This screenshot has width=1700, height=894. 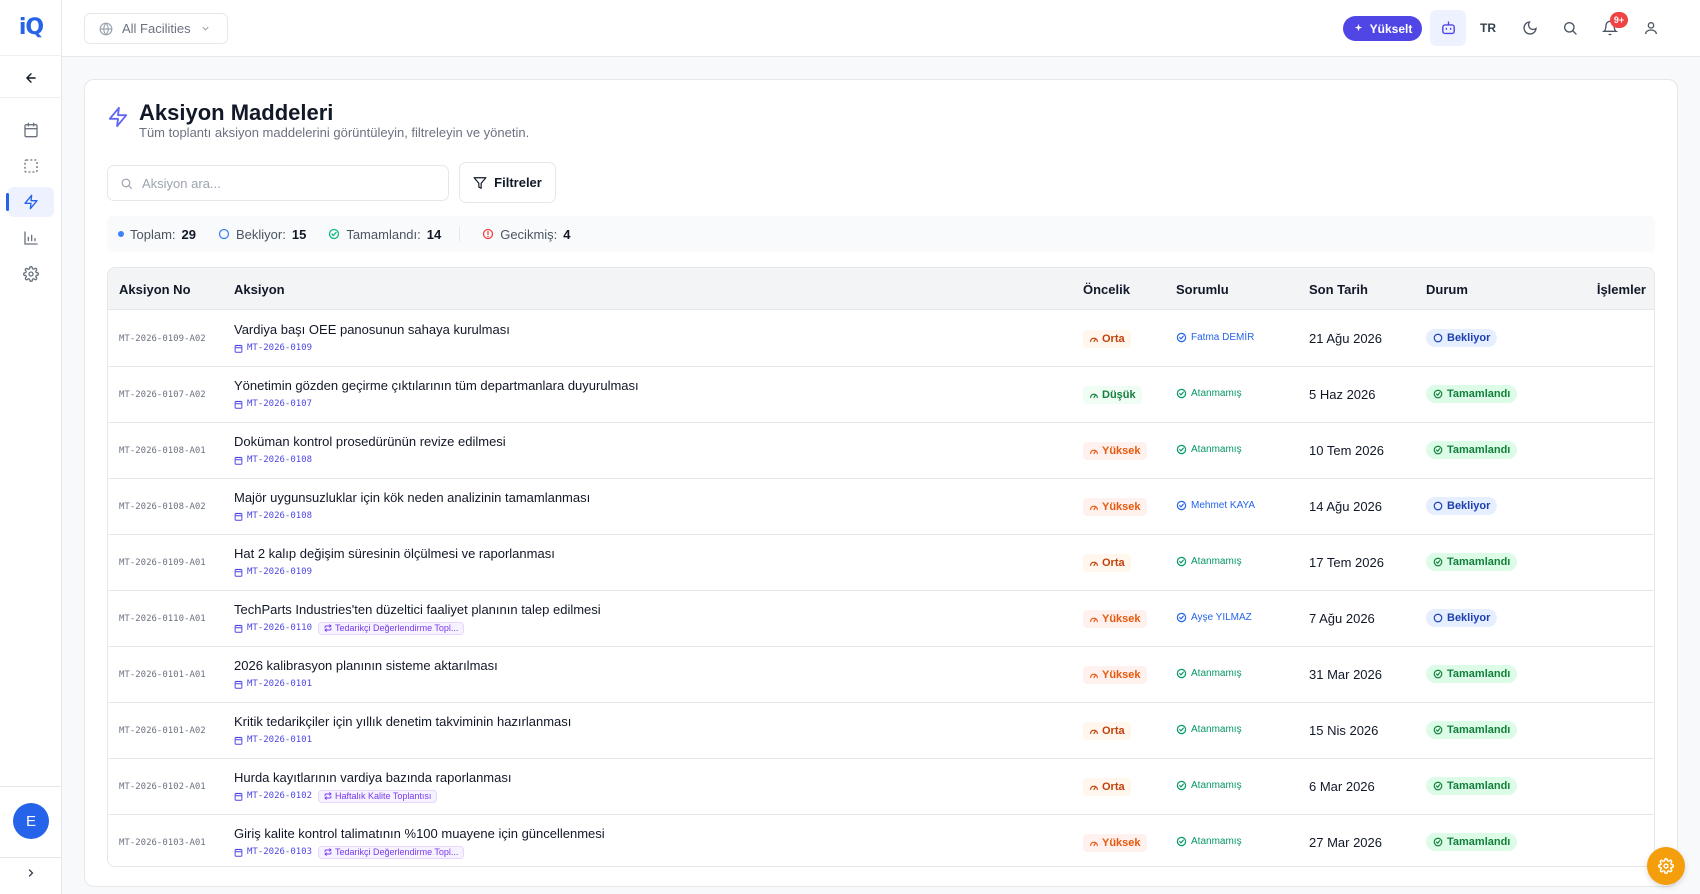 I want to click on facility-selector: All Facilities, so click(x=156, y=28).